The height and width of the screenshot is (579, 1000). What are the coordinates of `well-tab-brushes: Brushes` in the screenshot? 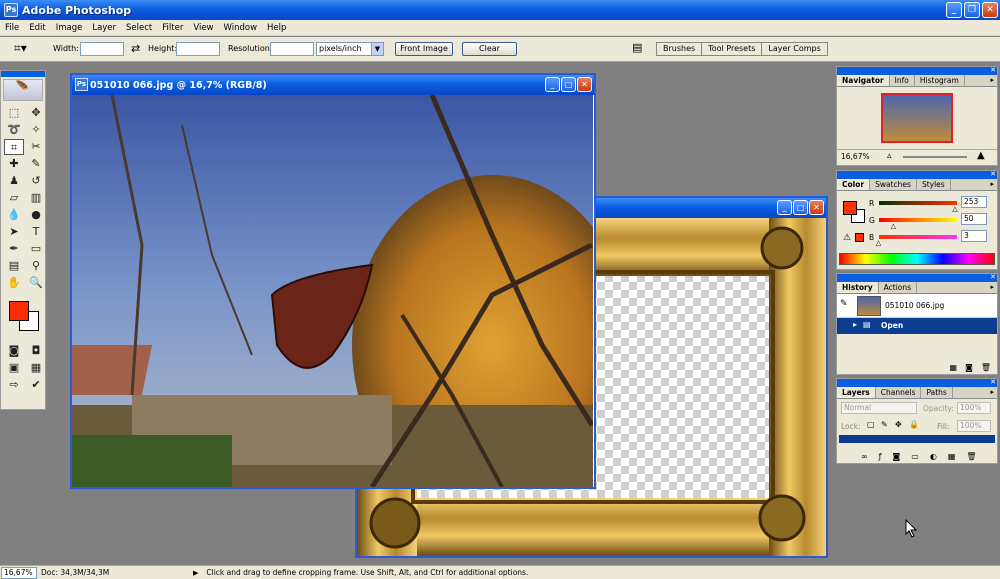 It's located at (679, 49).